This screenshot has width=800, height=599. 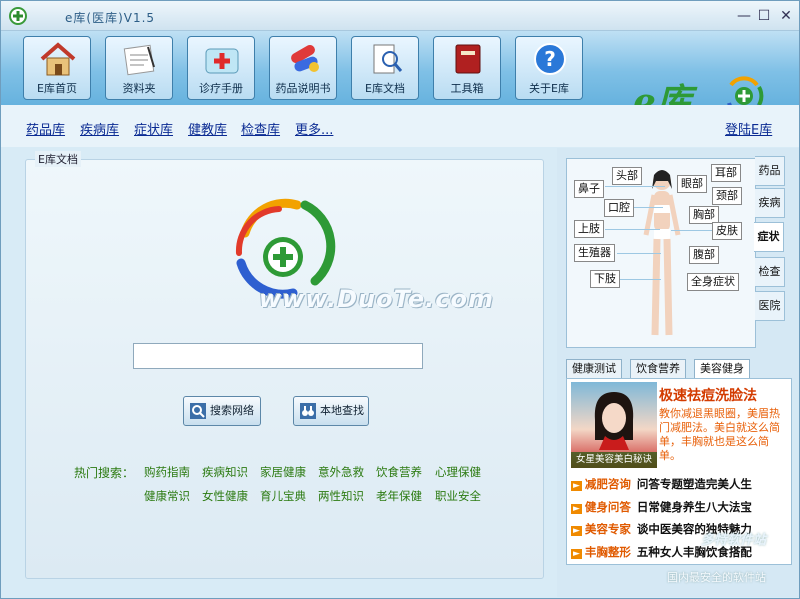 I want to click on promo-title: 极速祛痘洗脸法, so click(x=708, y=395).